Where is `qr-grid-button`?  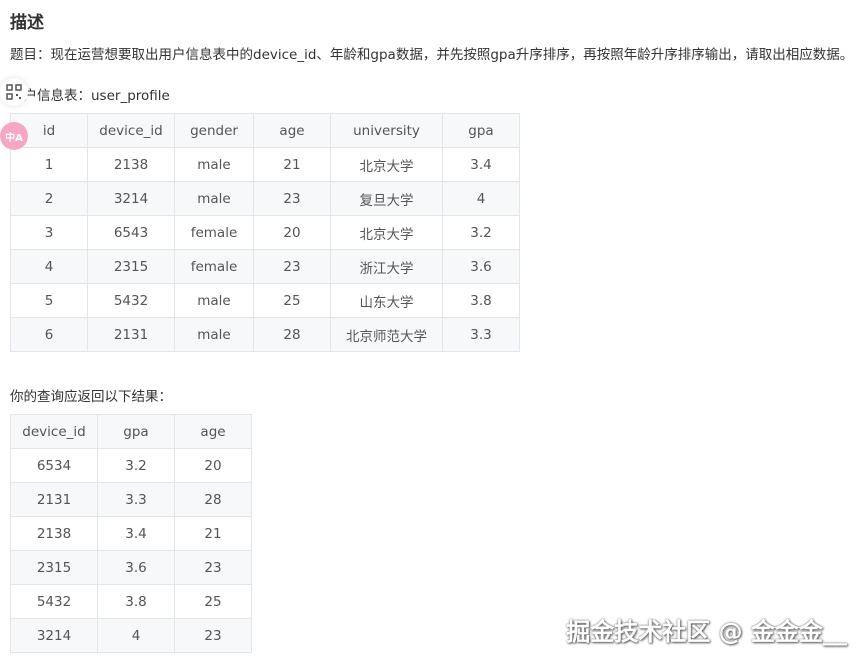
qr-grid-button is located at coordinates (14, 92).